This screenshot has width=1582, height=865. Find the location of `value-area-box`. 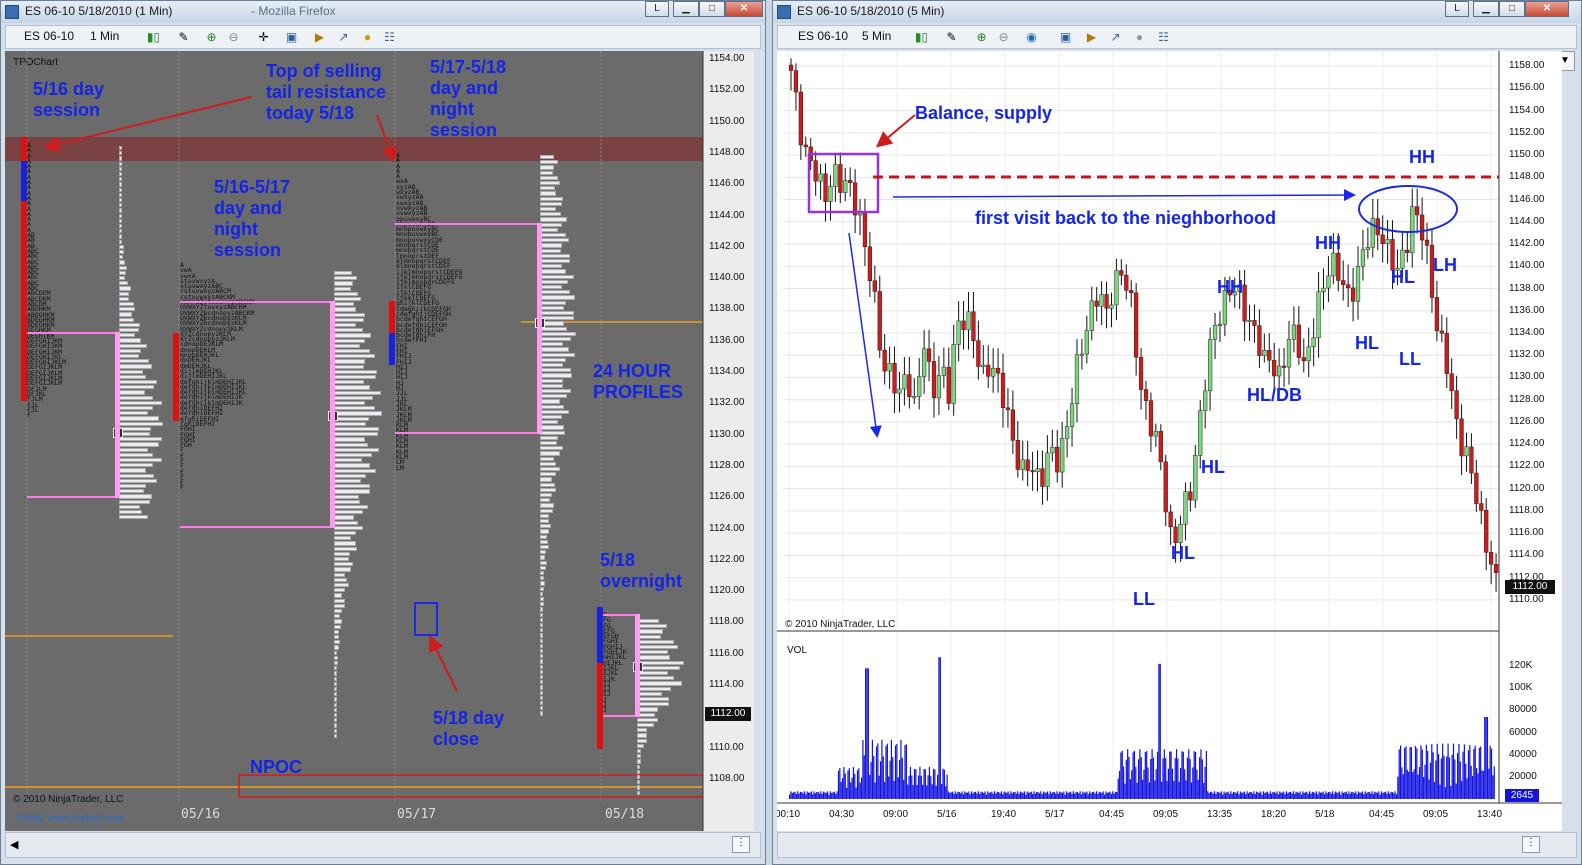

value-area-box is located at coordinates (619, 665).